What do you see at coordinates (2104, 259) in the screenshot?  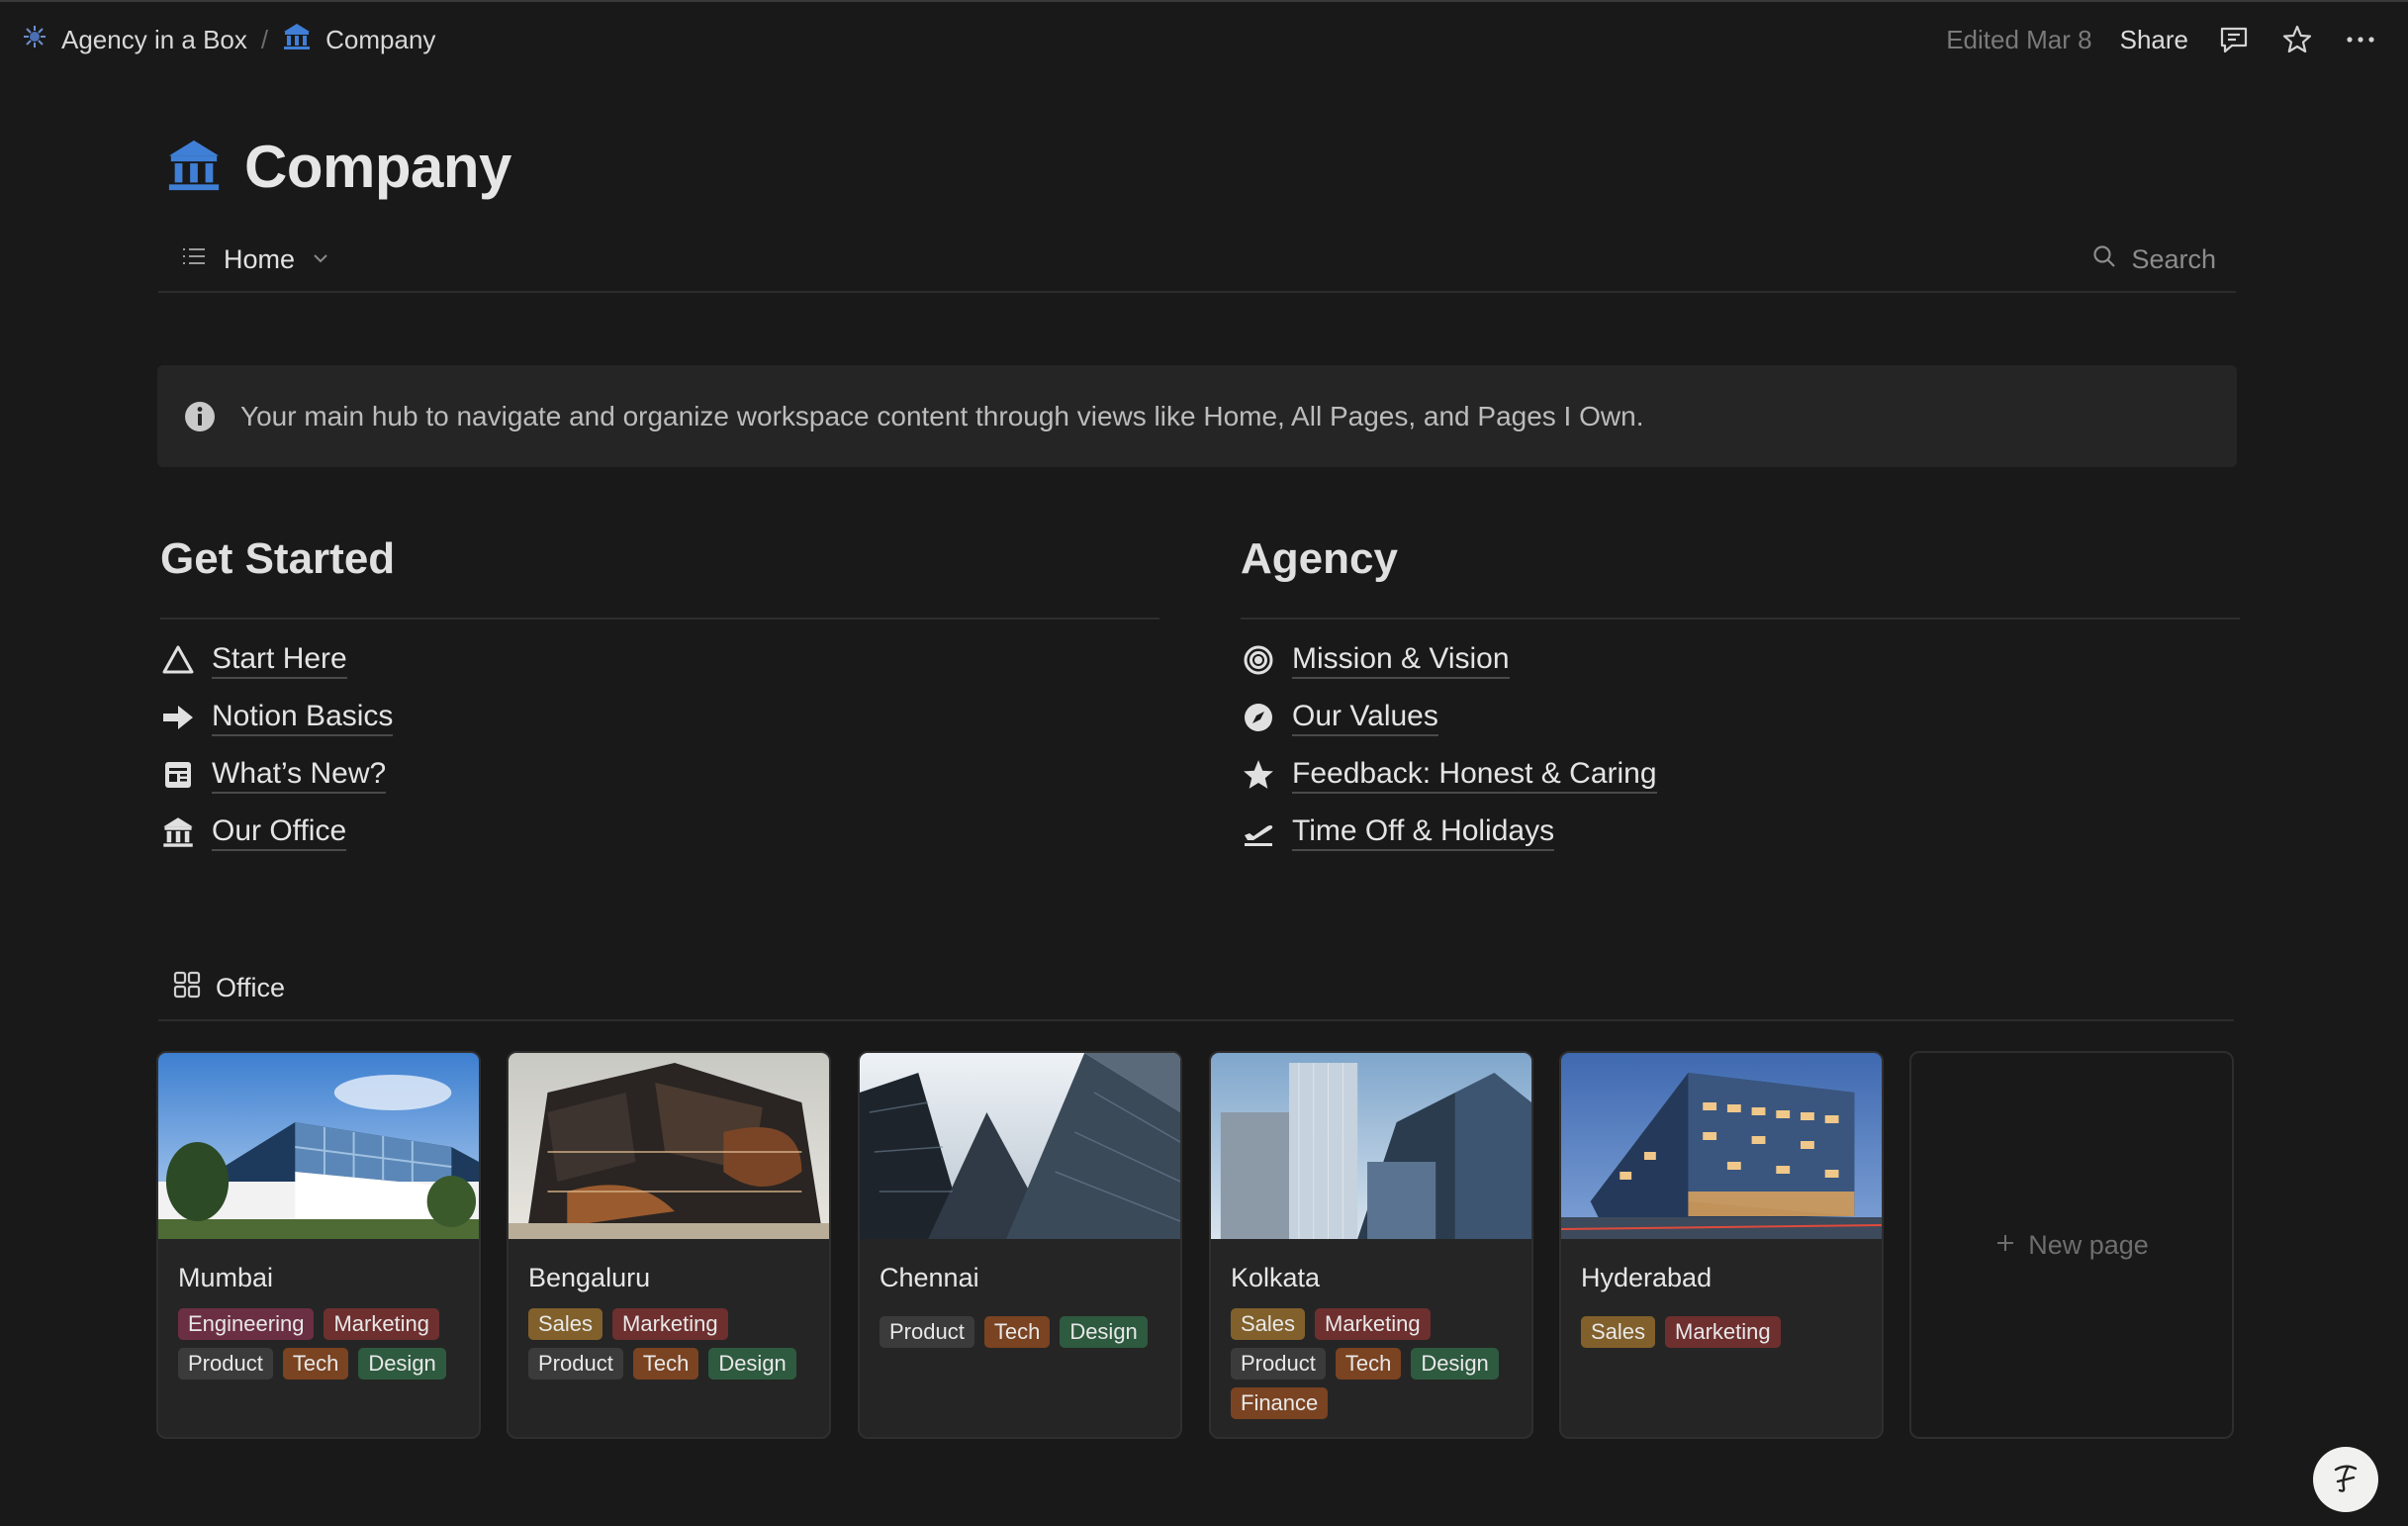 I see `search-icon` at bounding box center [2104, 259].